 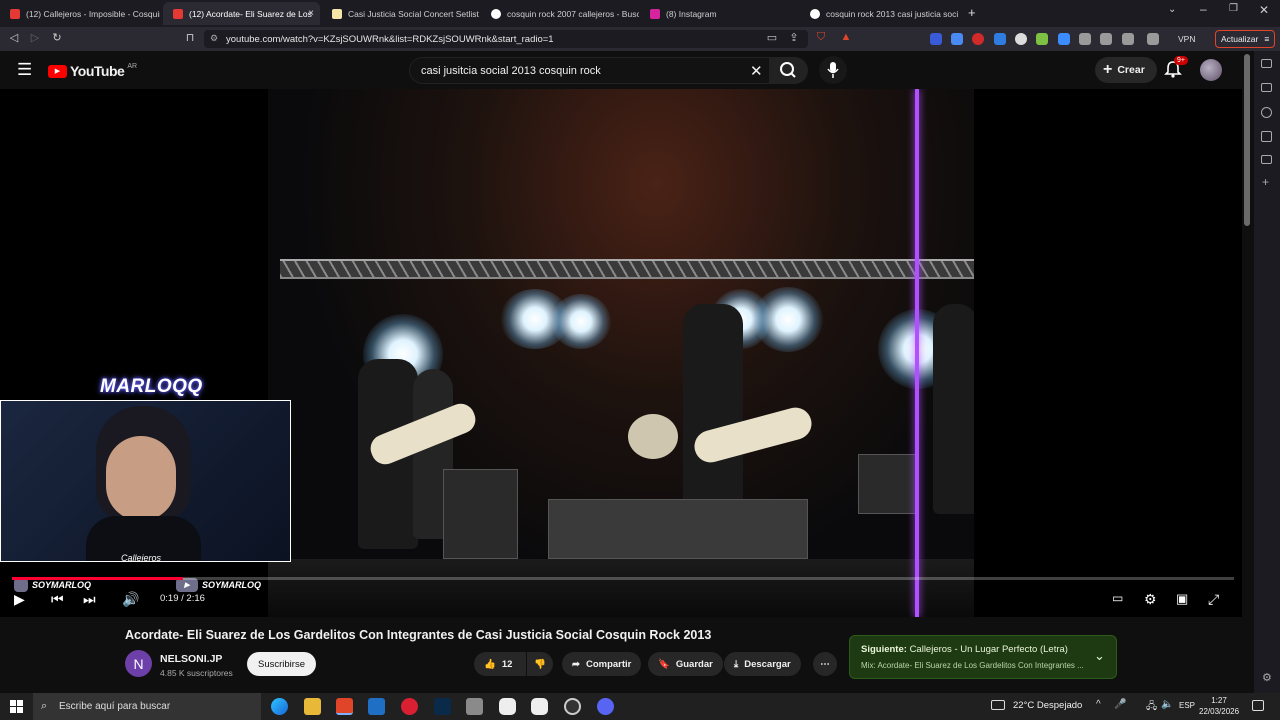 What do you see at coordinates (1266, 159) in the screenshot?
I see `sidebar-chat-icon` at bounding box center [1266, 159].